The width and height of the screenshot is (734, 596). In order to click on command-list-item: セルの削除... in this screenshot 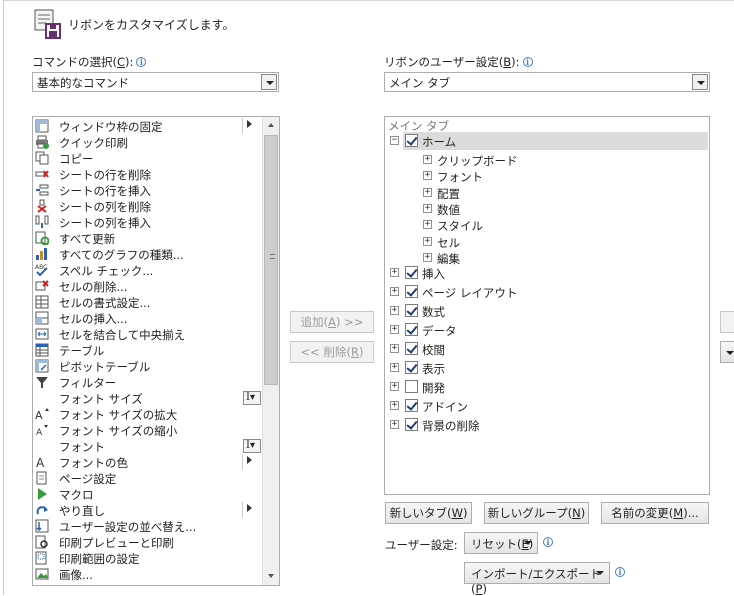, I will do `click(148, 286)`.